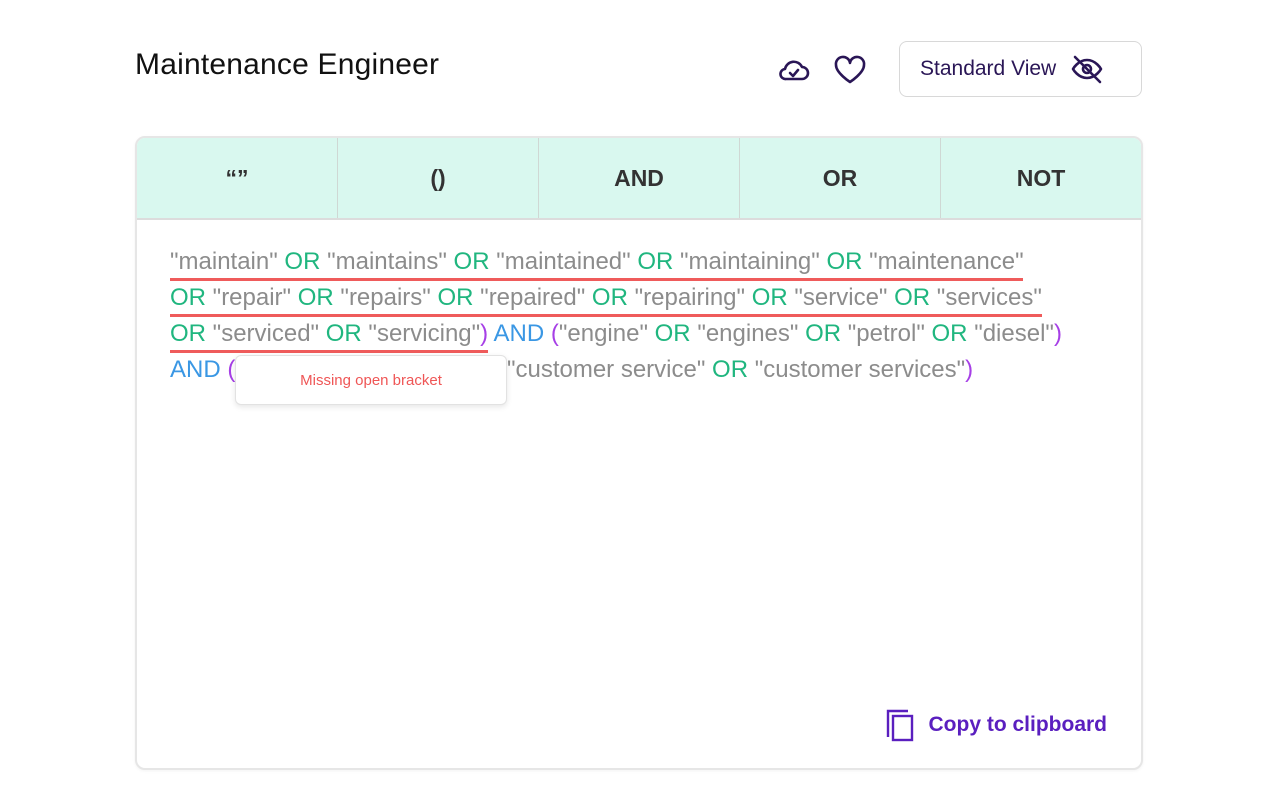 The height and width of the screenshot is (800, 1280). I want to click on query-token-paren: (, so click(554, 333).